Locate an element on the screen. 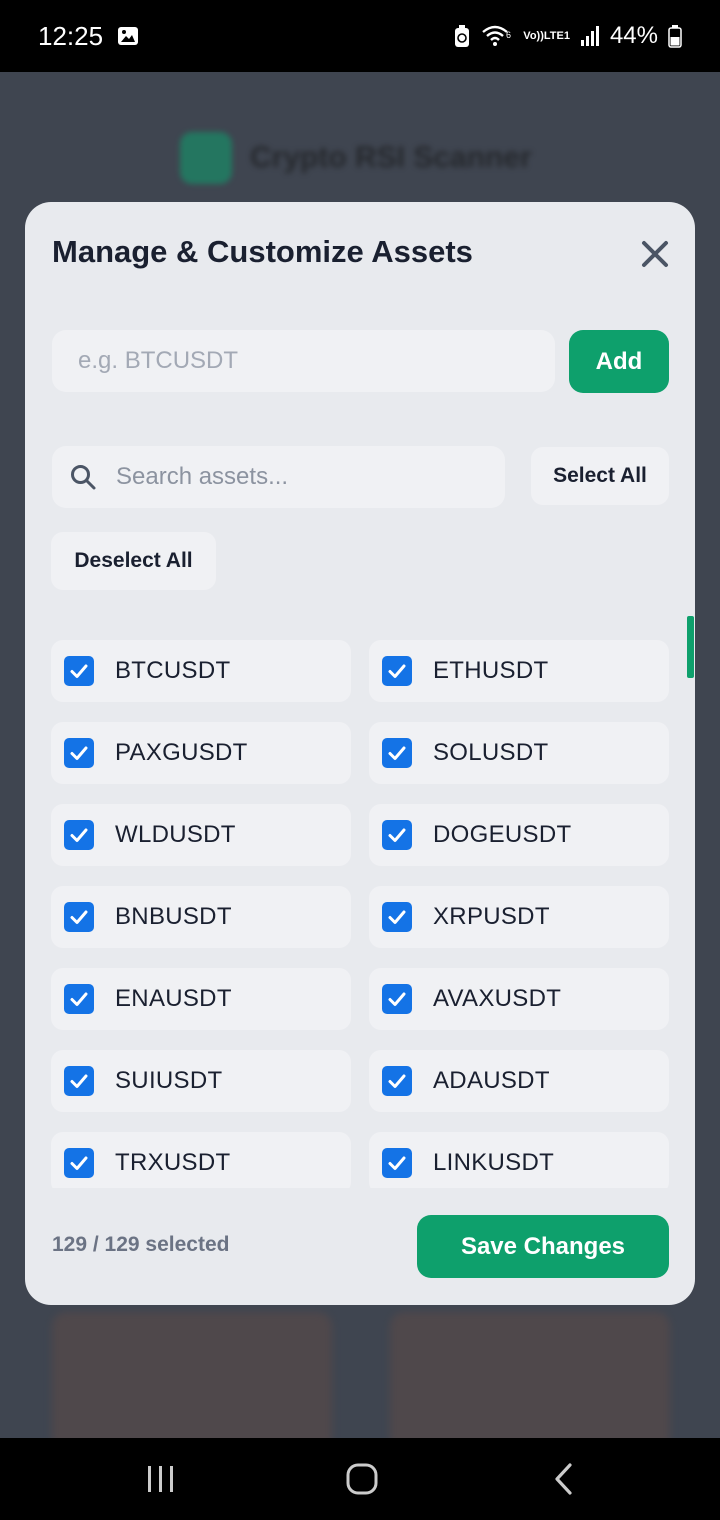 This screenshot has width=720, height=1520. asset-label: SOLUSDT is located at coordinates (491, 752).